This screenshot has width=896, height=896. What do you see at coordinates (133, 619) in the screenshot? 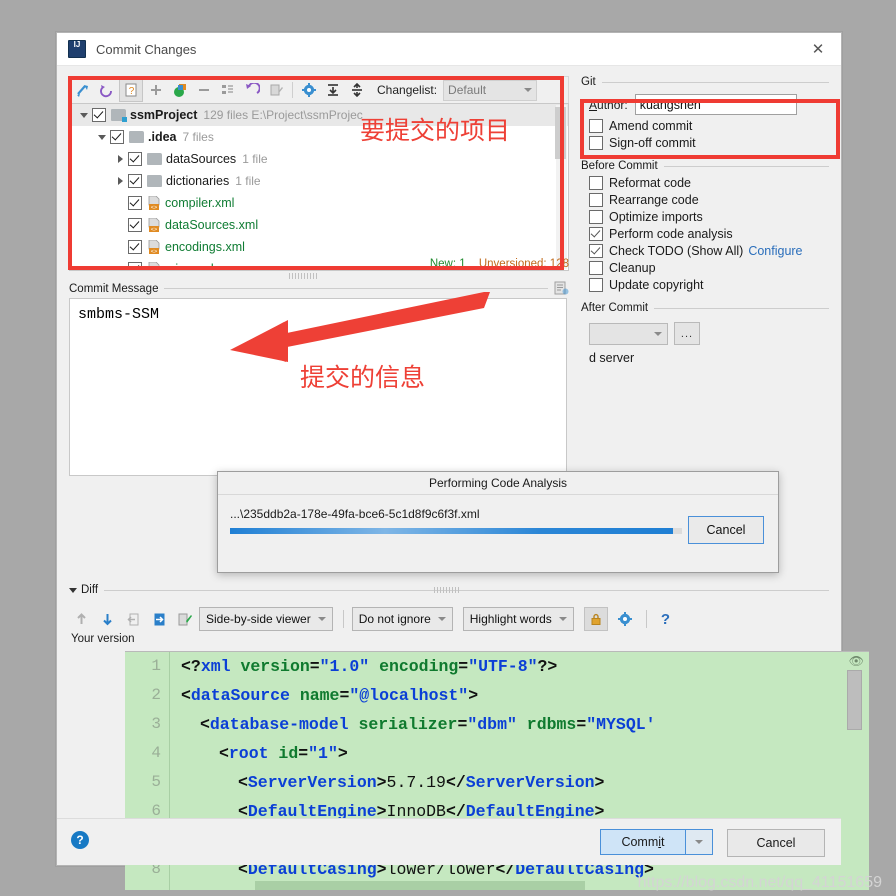
I see `apply-left-icon` at bounding box center [133, 619].